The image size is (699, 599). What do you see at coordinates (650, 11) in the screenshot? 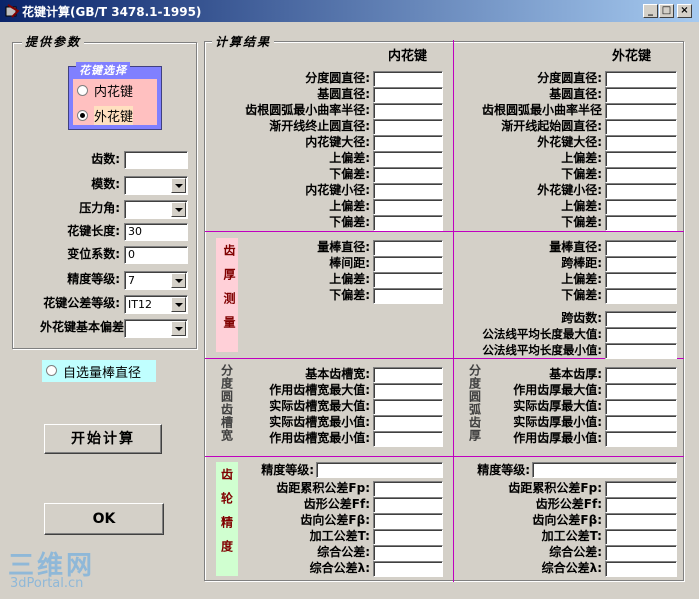
I see `minimize-button: _` at bounding box center [650, 11].